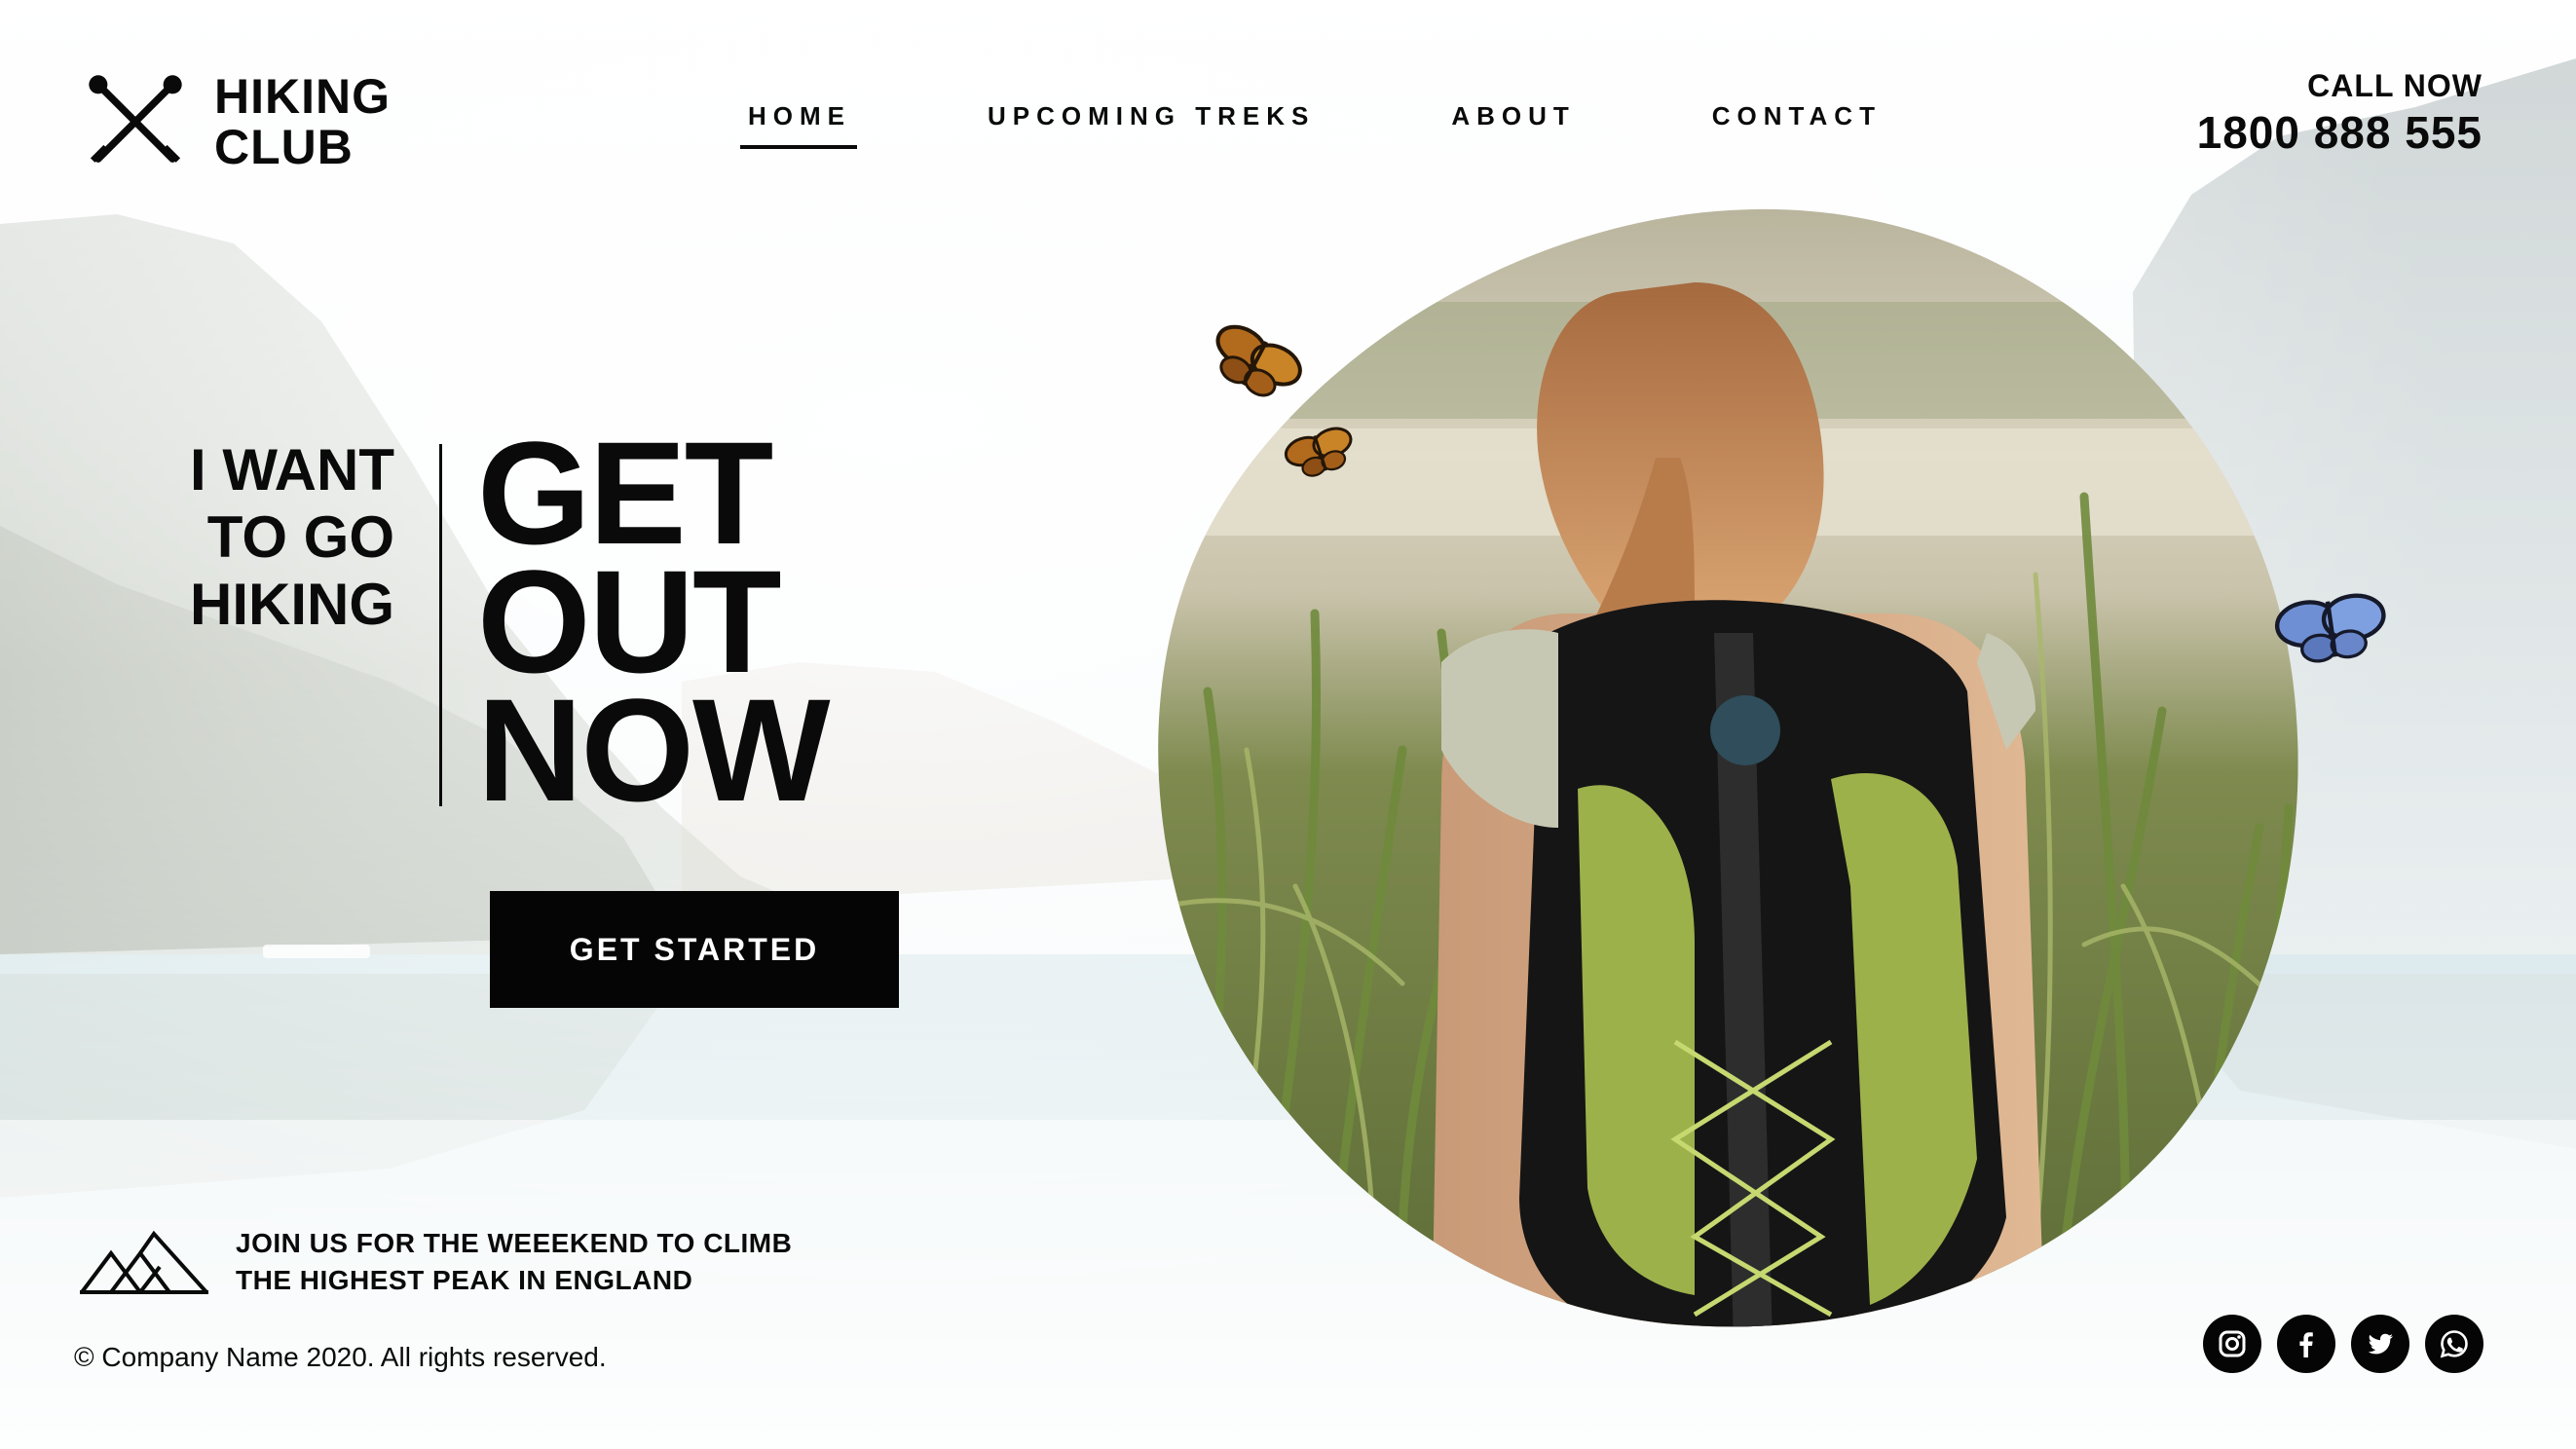 Image resolution: width=2576 pixels, height=1449 pixels. Describe the element at coordinates (798, 123) in the screenshot. I see `nav-item-home: HOME` at that location.